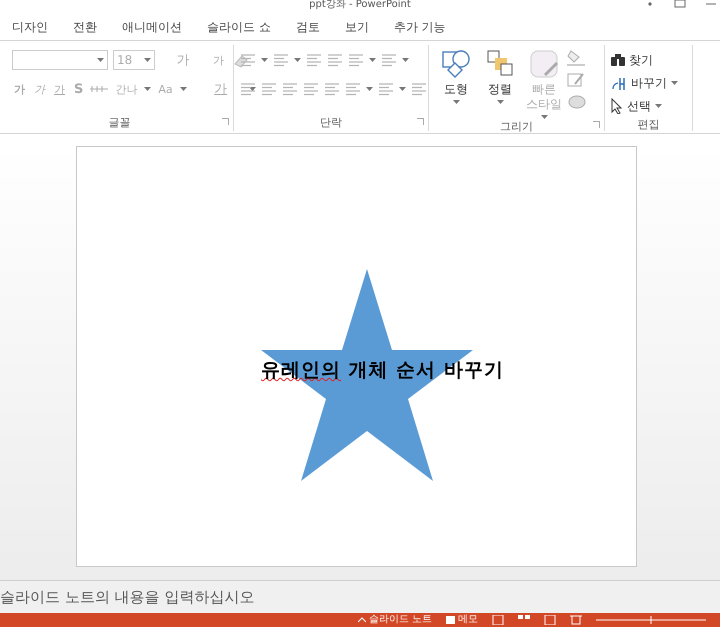  What do you see at coordinates (308, 27) in the screenshot?
I see `ribbon-tab: 검토` at bounding box center [308, 27].